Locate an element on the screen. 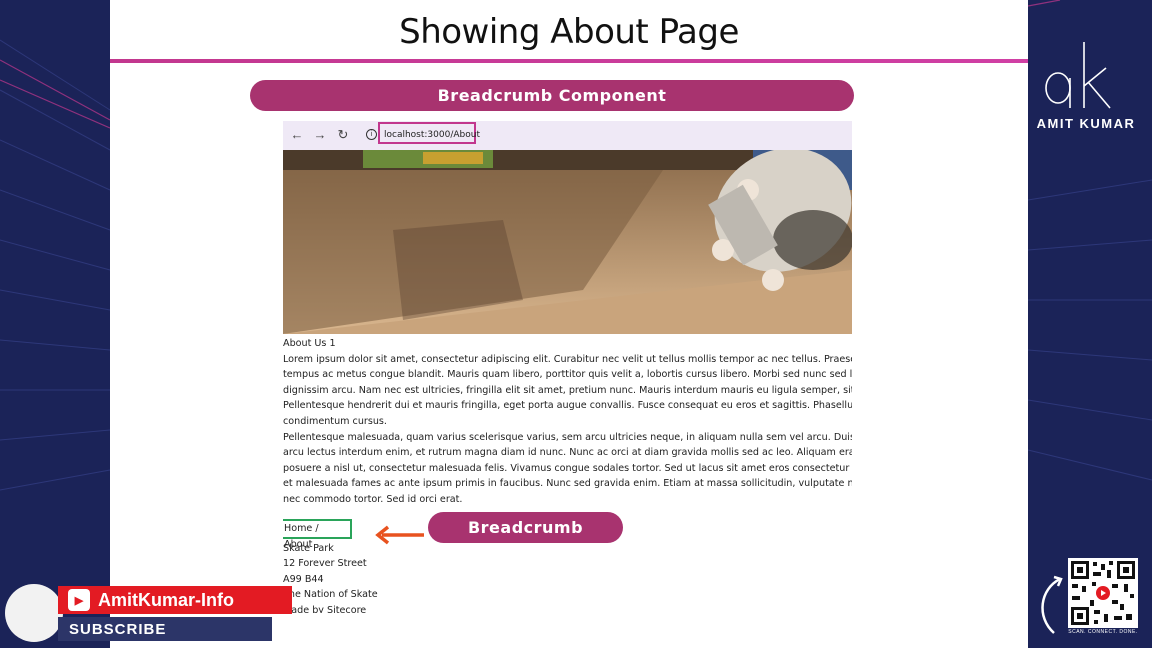  page-heading: About Us 1 is located at coordinates (309, 343).